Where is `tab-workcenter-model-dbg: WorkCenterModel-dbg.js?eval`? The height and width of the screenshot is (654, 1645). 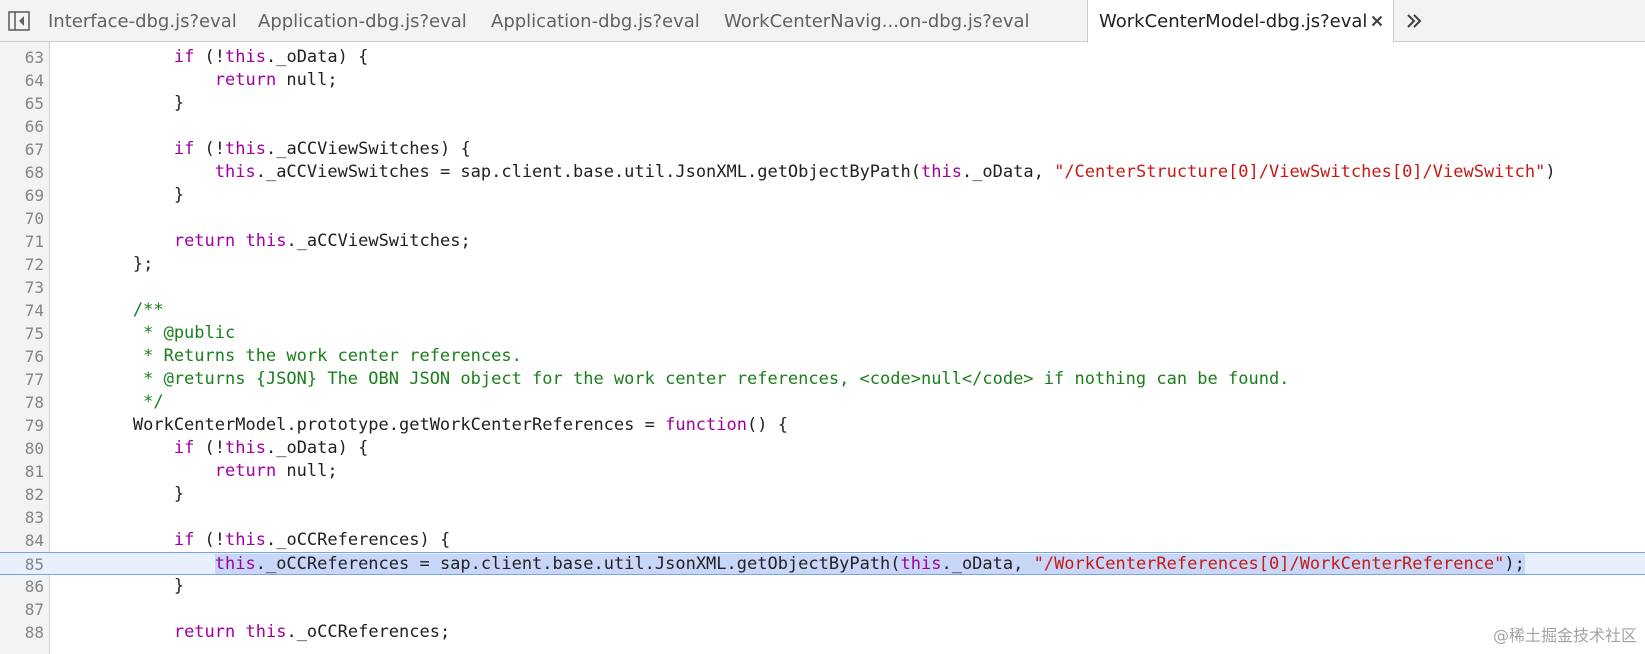
tab-workcenter-model-dbg: WorkCenterModel-dbg.js?eval is located at coordinates (1240, 21).